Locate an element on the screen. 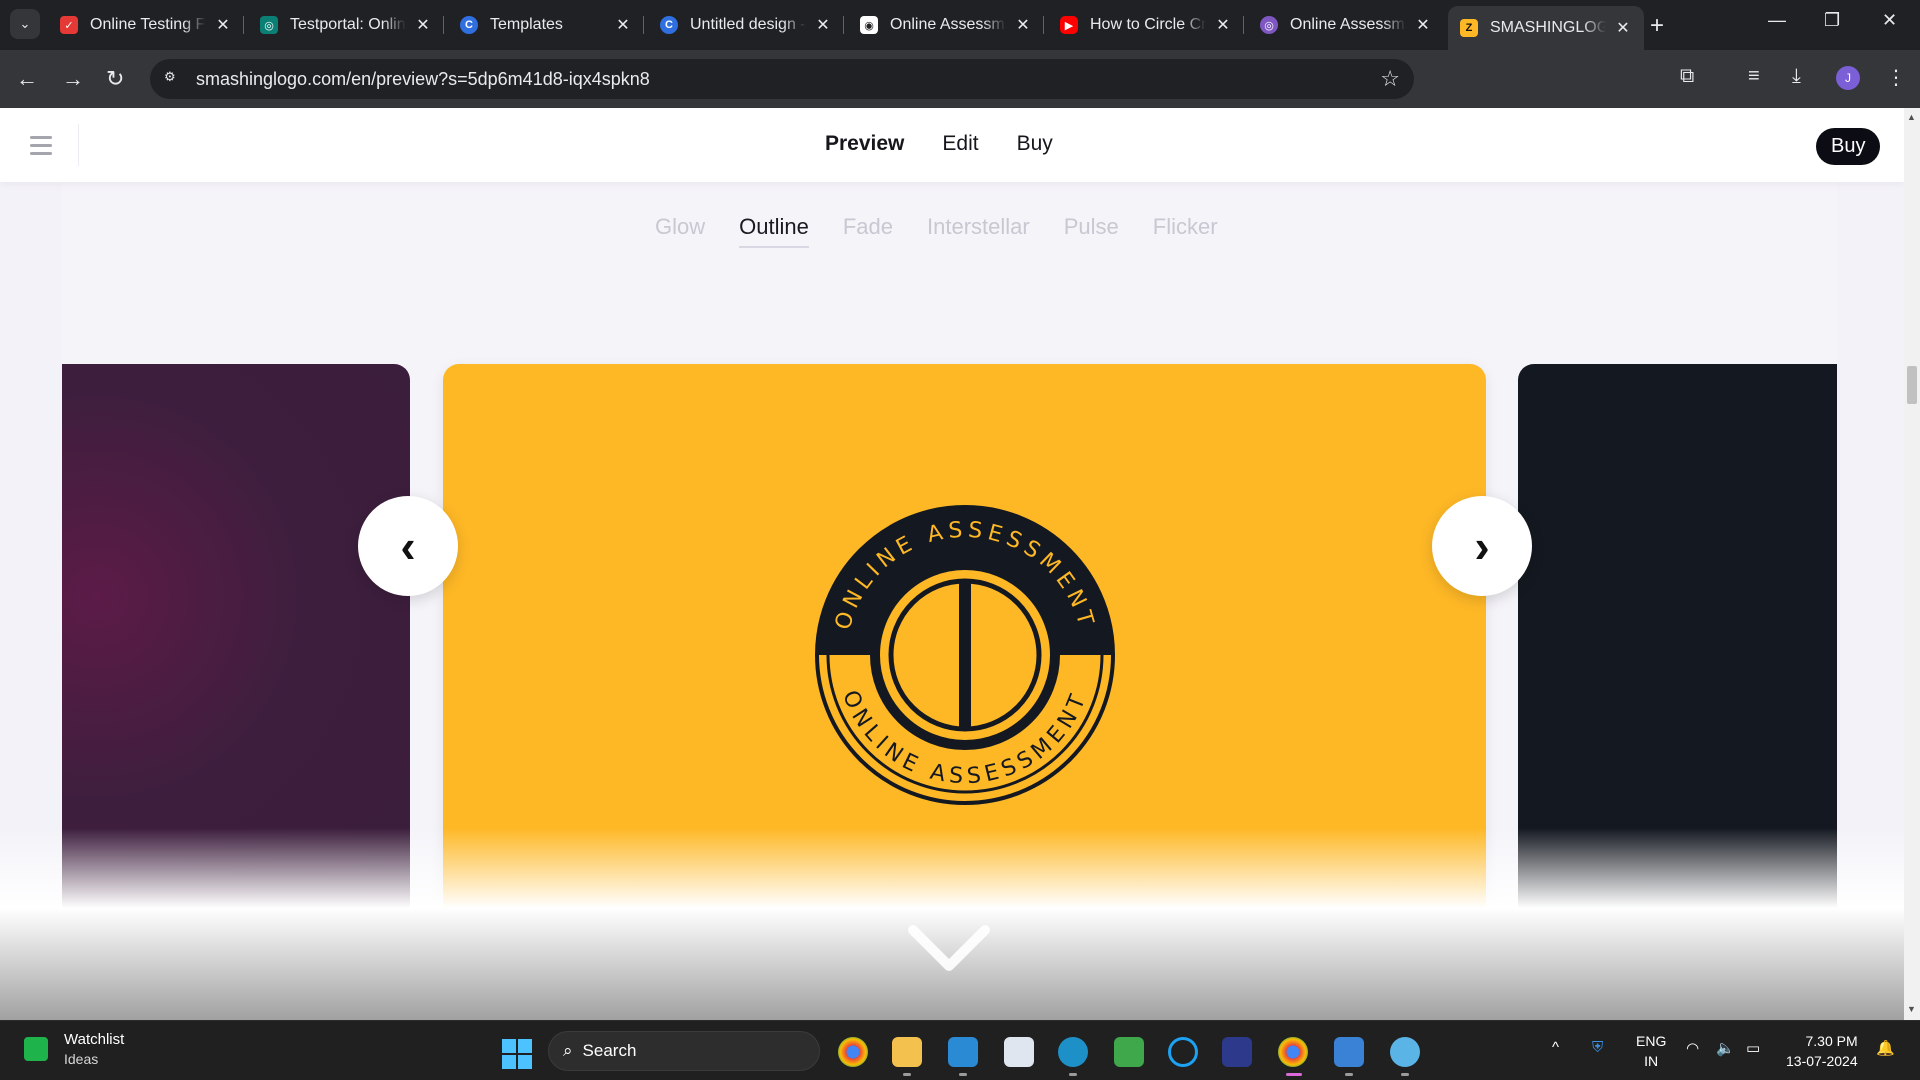 Image resolution: width=1920 pixels, height=1080 pixels. chrome-active-icon is located at coordinates (1293, 1052).